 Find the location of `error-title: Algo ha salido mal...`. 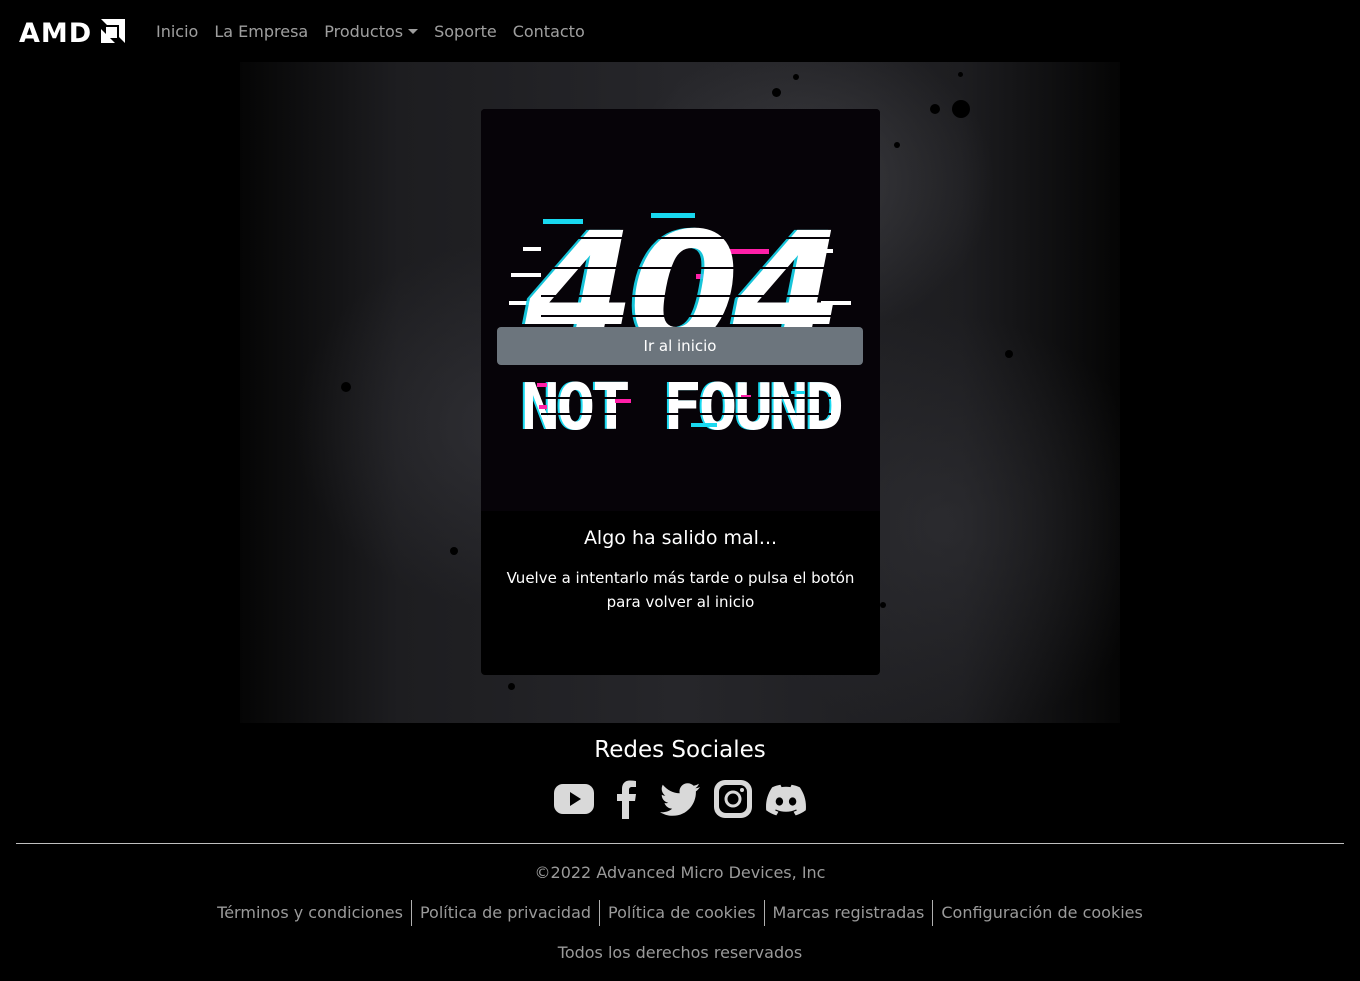

error-title: Algo ha salido mal... is located at coordinates (680, 538).